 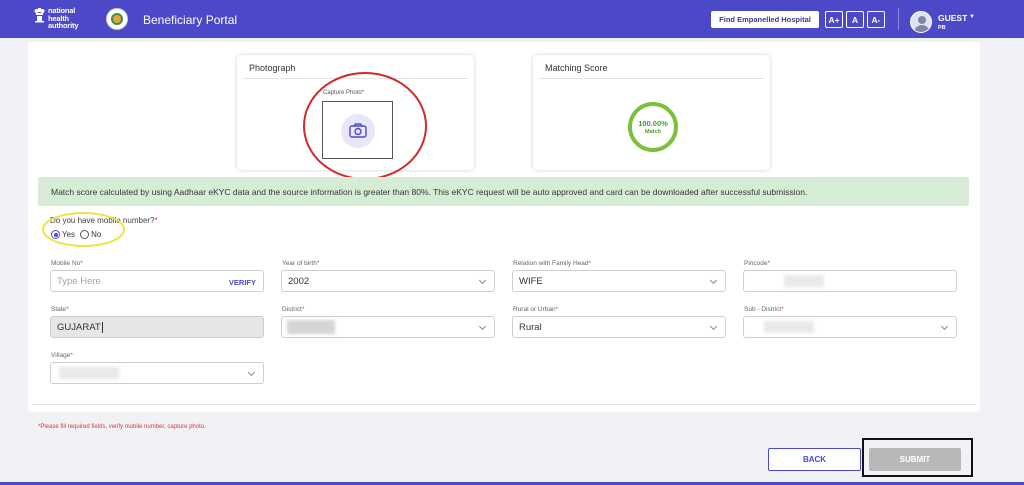 I want to click on pincode-input, so click(x=850, y=281).